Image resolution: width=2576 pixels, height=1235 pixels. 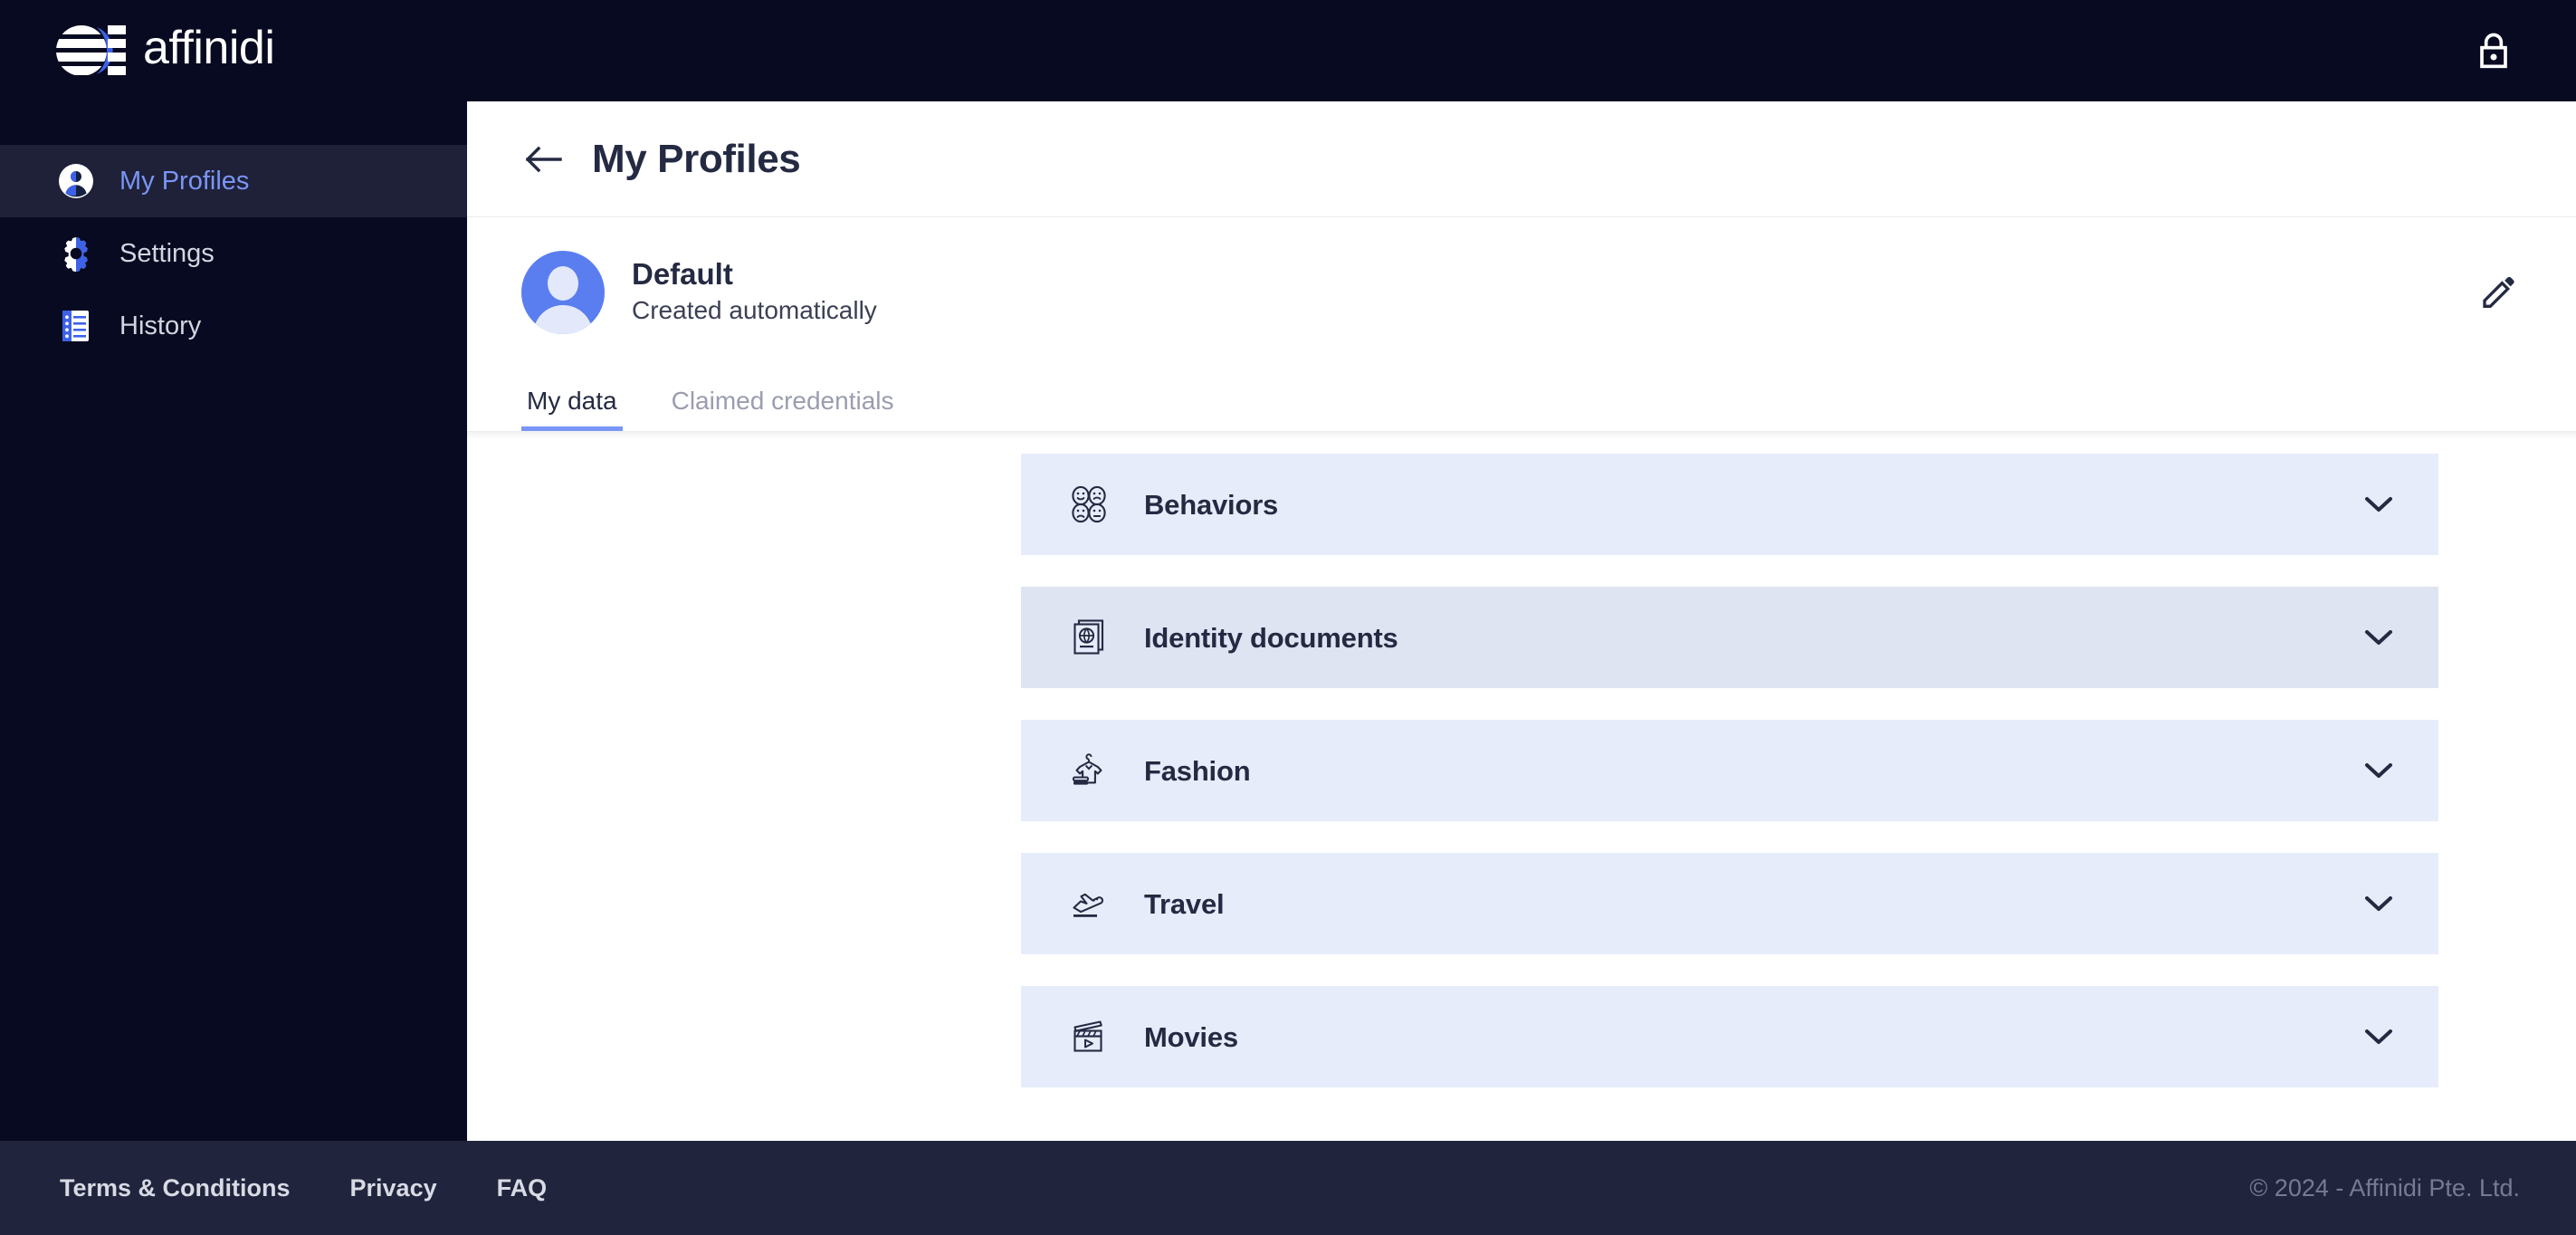 What do you see at coordinates (160, 325) in the screenshot?
I see `sidebar-item-label: History` at bounding box center [160, 325].